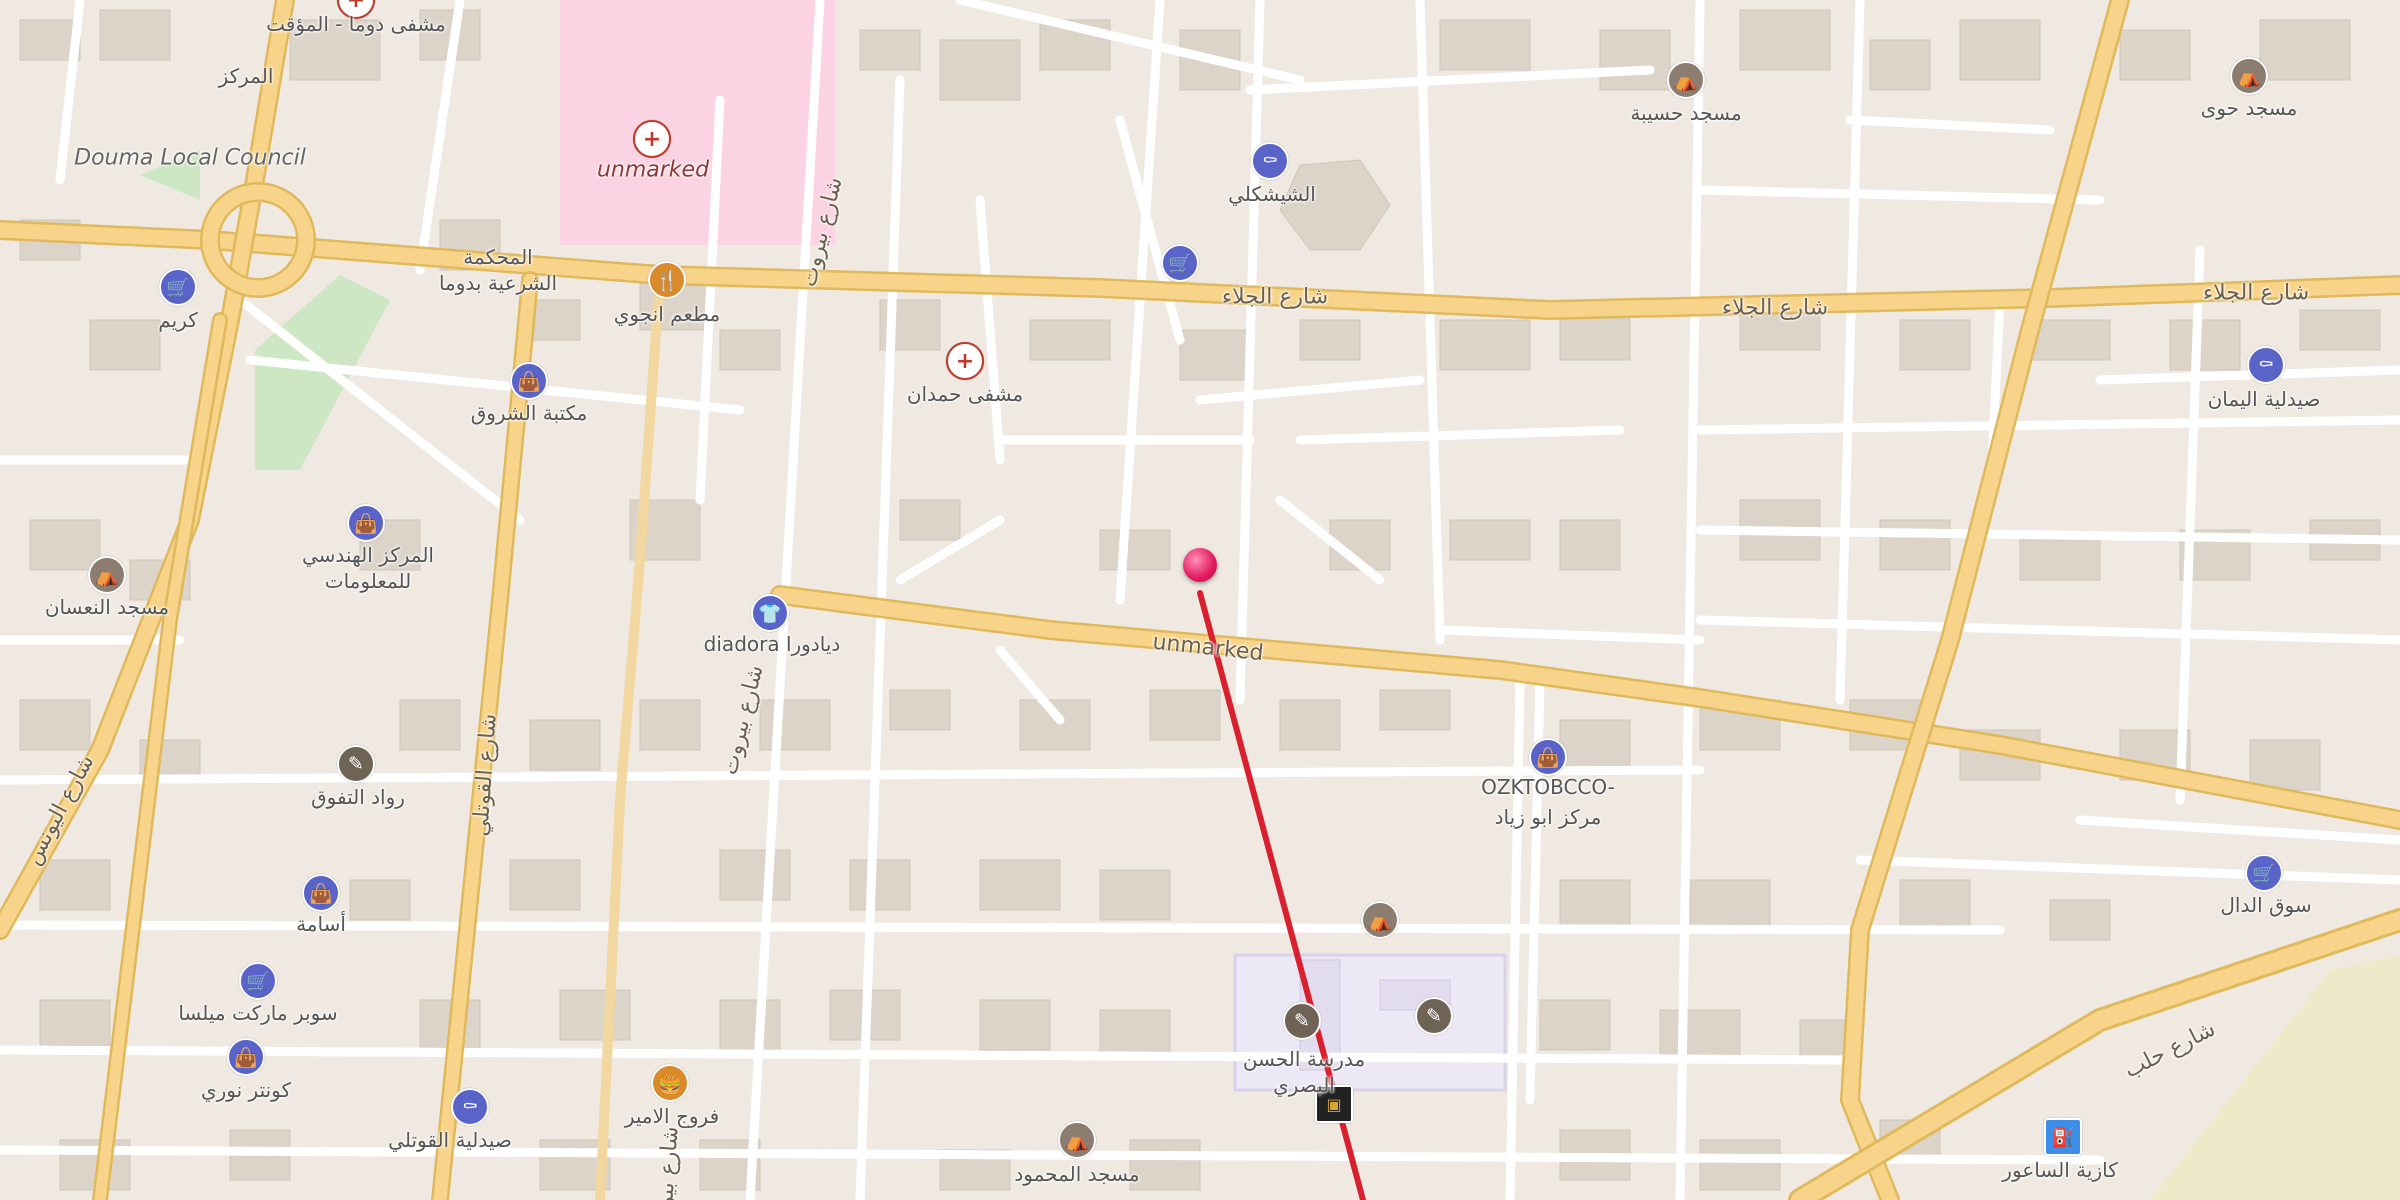 The width and height of the screenshot is (2400, 1200). What do you see at coordinates (107, 607) in the screenshot?
I see `label-mosque-numan: مسجد النعسان` at bounding box center [107, 607].